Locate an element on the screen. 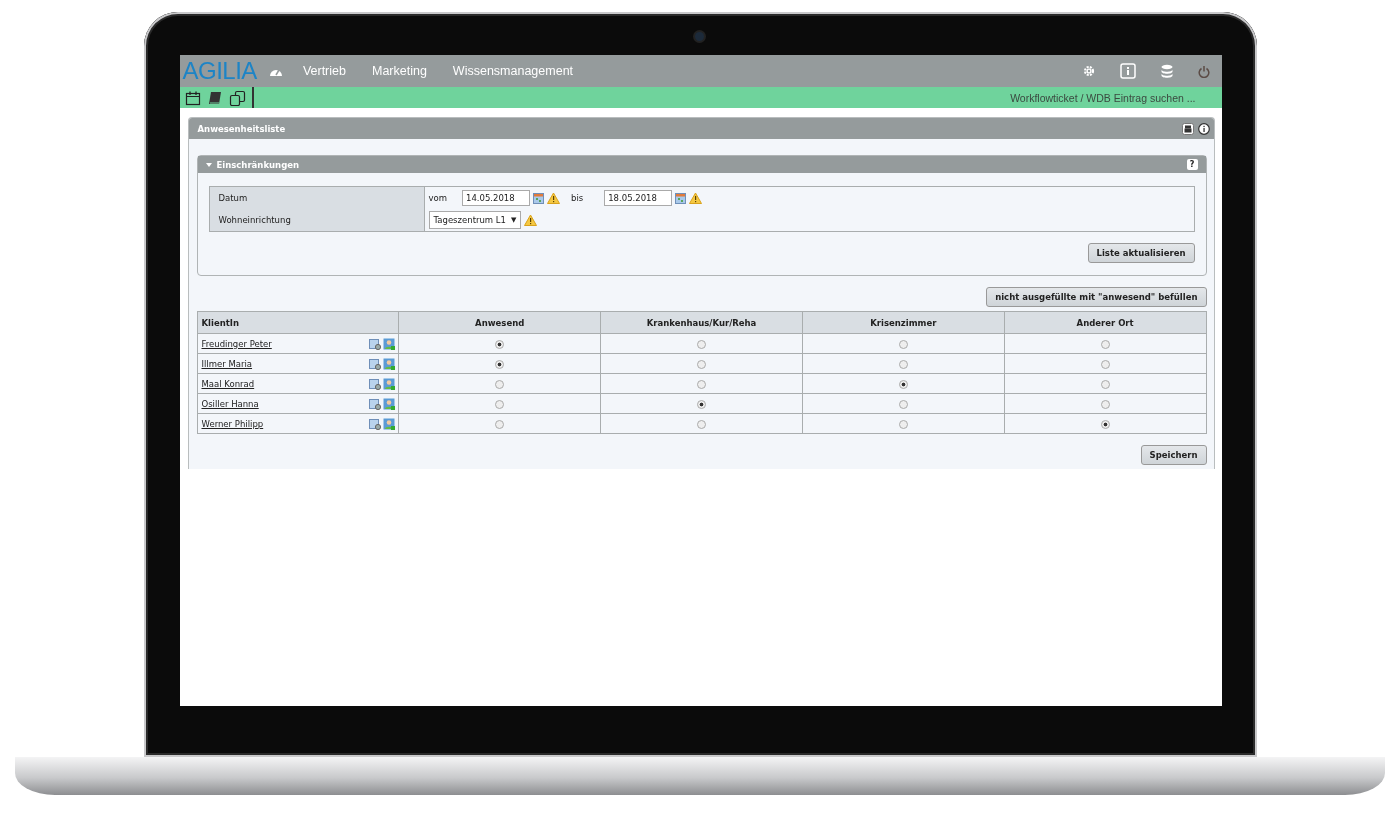  client-link: Maal Konrad is located at coordinates (228, 383).